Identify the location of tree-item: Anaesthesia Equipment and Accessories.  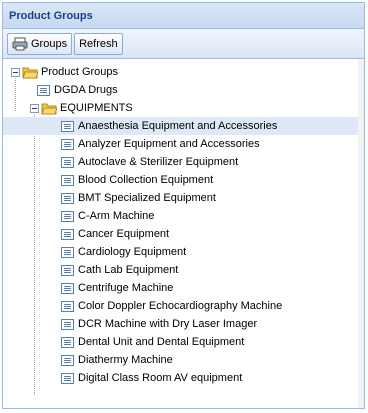
(183, 126).